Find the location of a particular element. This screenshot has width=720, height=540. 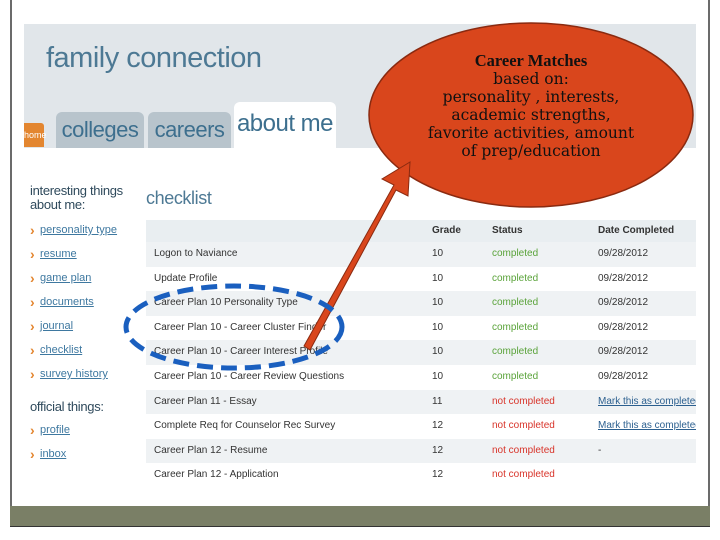

callout-line: of prep/education is located at coordinates (531, 151).